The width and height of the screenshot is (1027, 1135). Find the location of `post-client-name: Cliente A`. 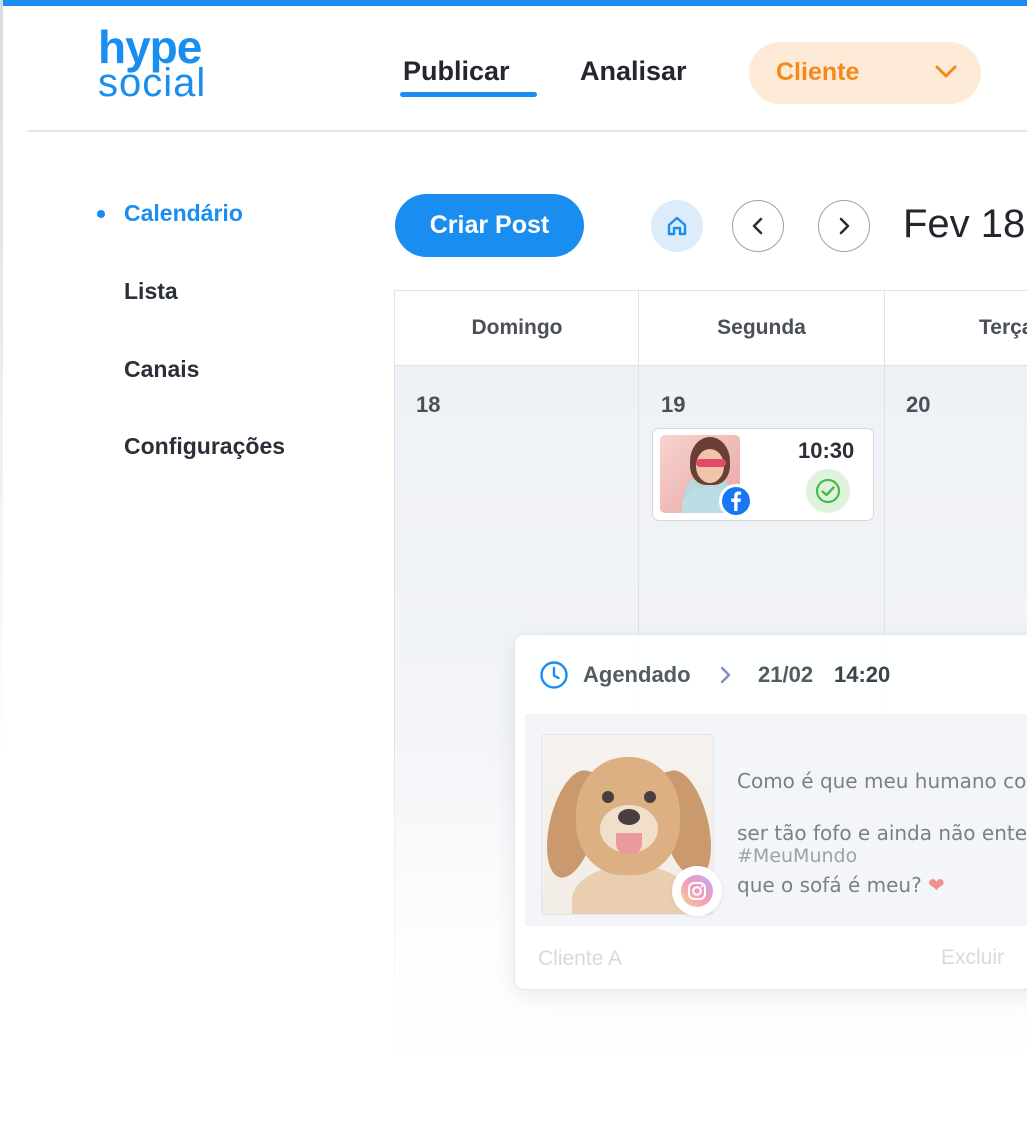

post-client-name: Cliente A is located at coordinates (580, 958).